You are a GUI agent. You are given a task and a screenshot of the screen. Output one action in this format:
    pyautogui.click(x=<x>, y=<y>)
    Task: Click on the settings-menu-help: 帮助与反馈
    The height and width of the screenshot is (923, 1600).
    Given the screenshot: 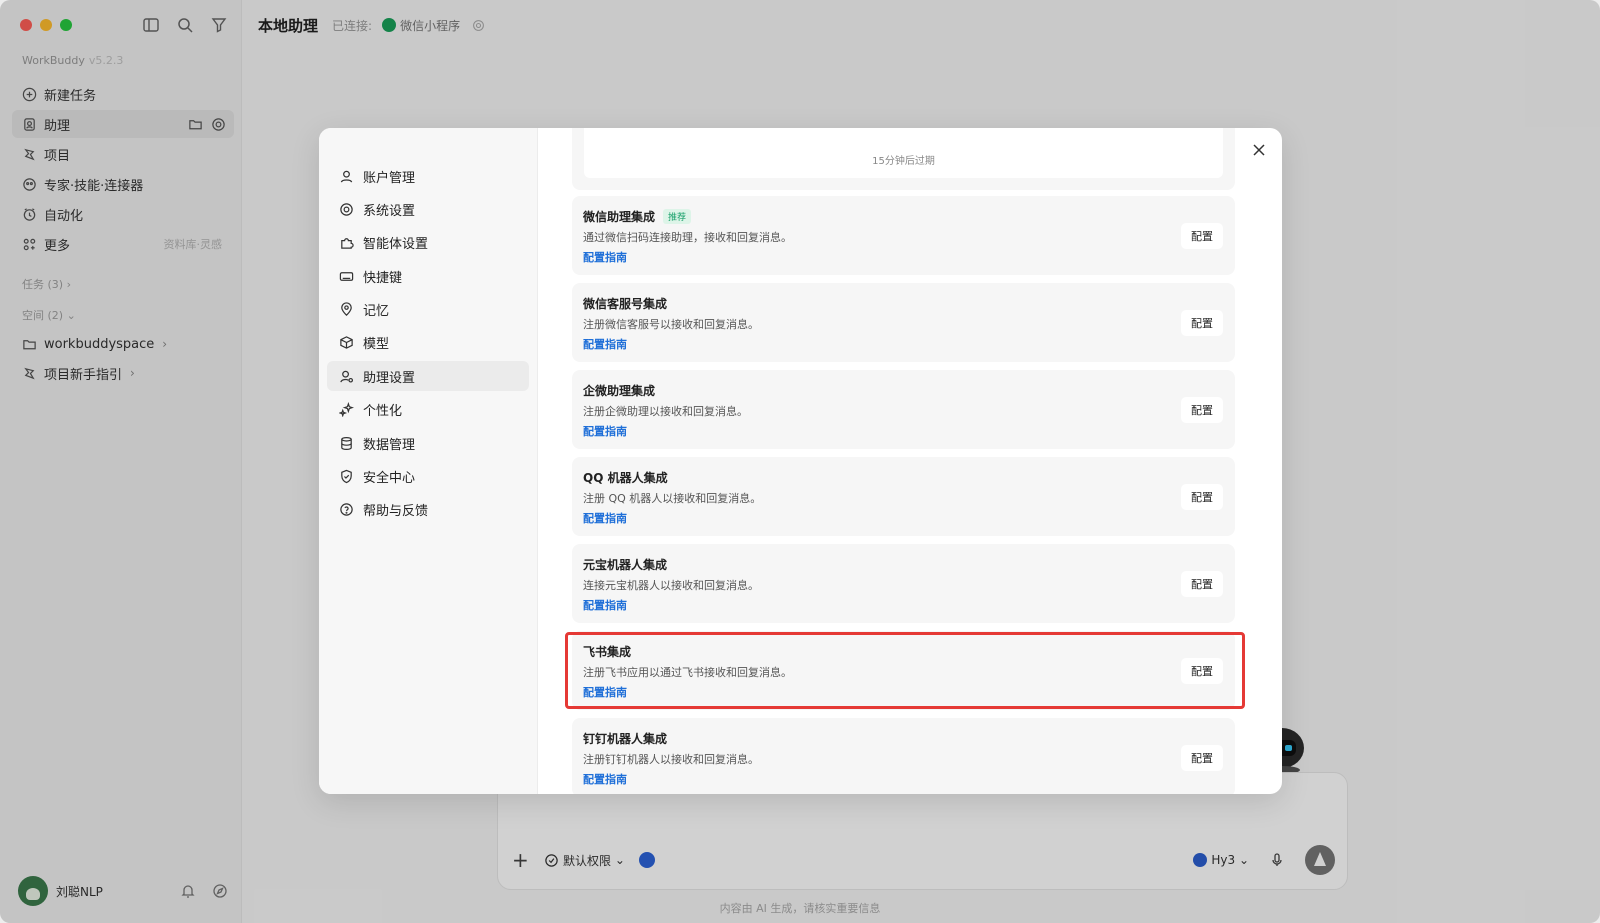 What is the action you would take?
    pyautogui.click(x=428, y=510)
    